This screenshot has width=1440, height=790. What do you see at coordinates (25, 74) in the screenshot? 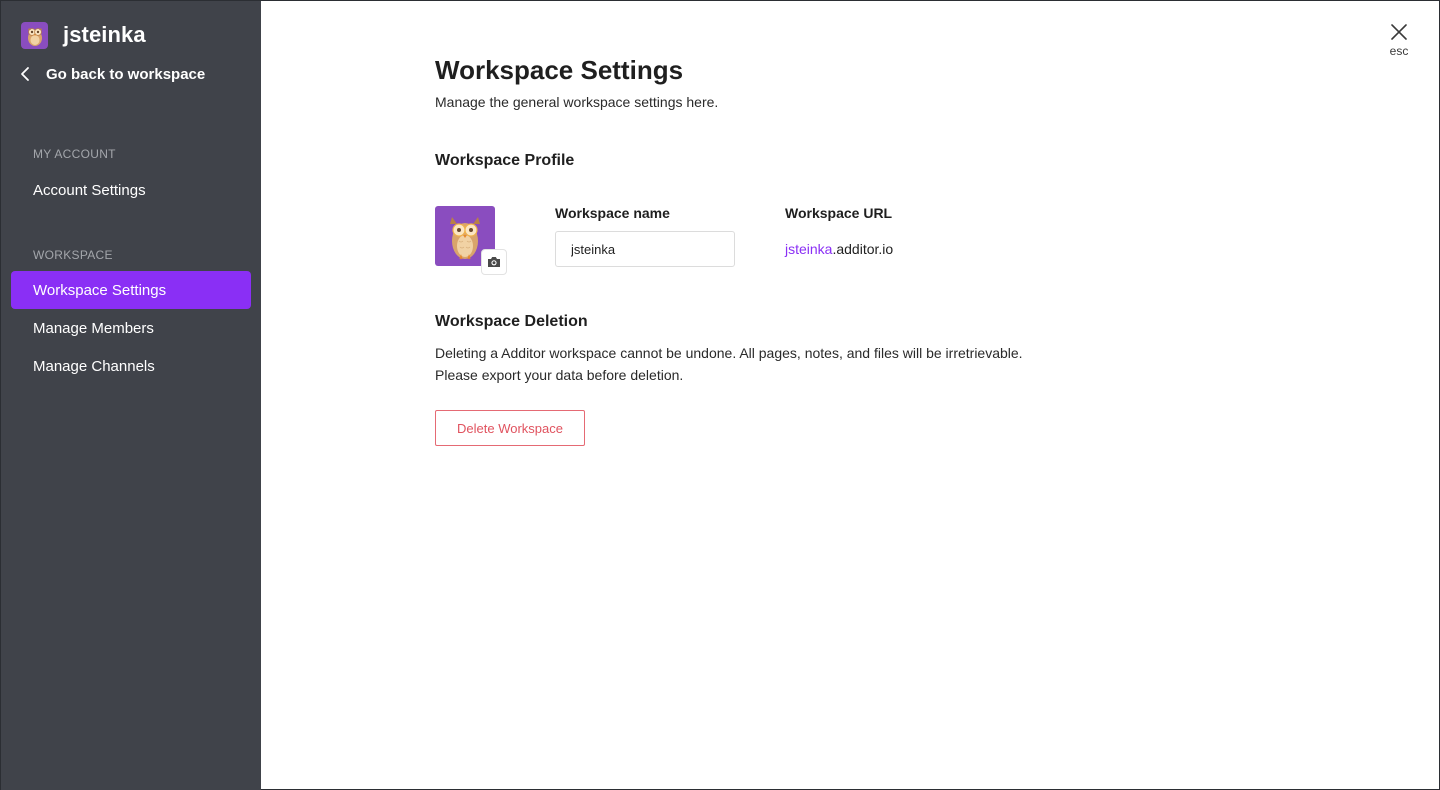
I see `chevron-left-icon` at bounding box center [25, 74].